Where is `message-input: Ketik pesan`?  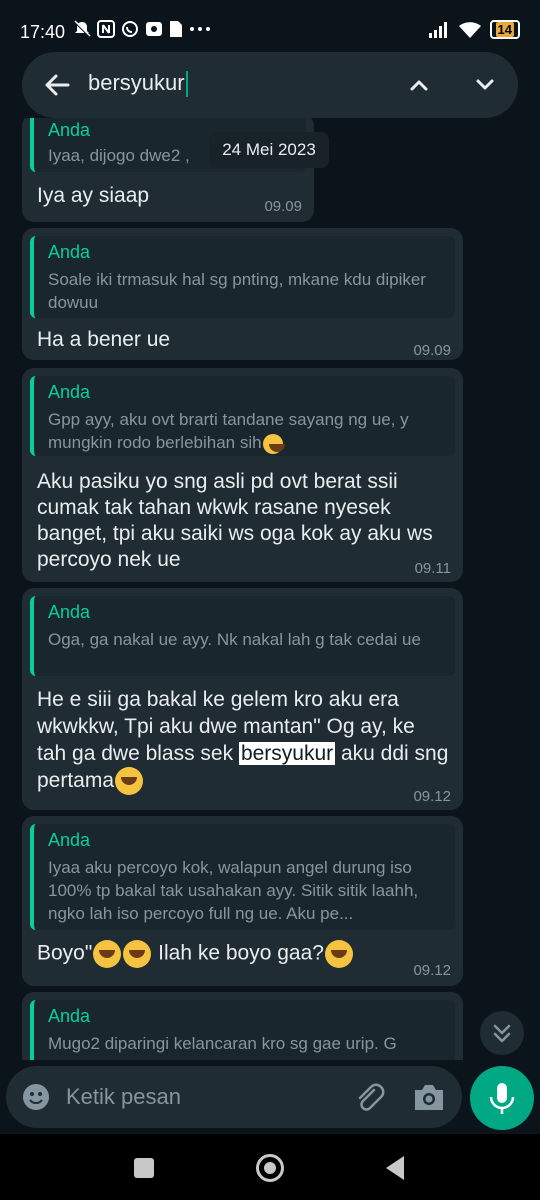 message-input: Ketik pesan is located at coordinates (123, 1097).